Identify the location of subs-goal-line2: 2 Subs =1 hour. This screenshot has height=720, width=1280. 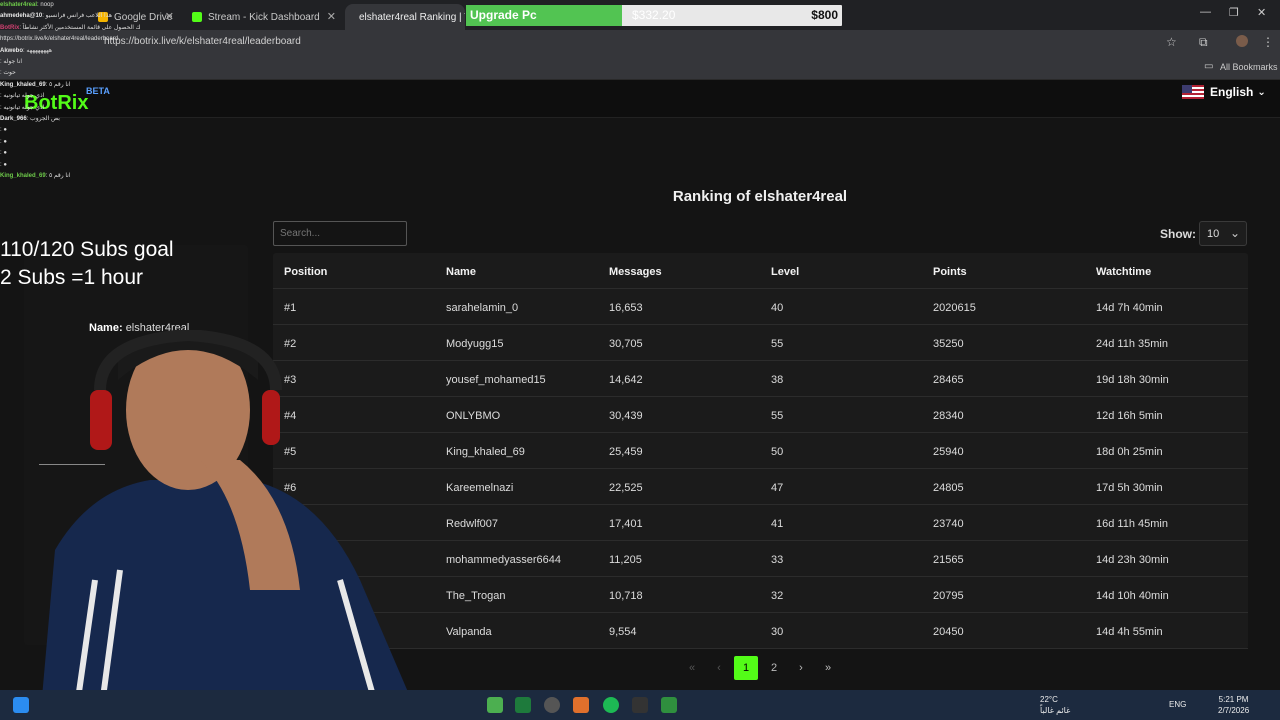
(72, 277).